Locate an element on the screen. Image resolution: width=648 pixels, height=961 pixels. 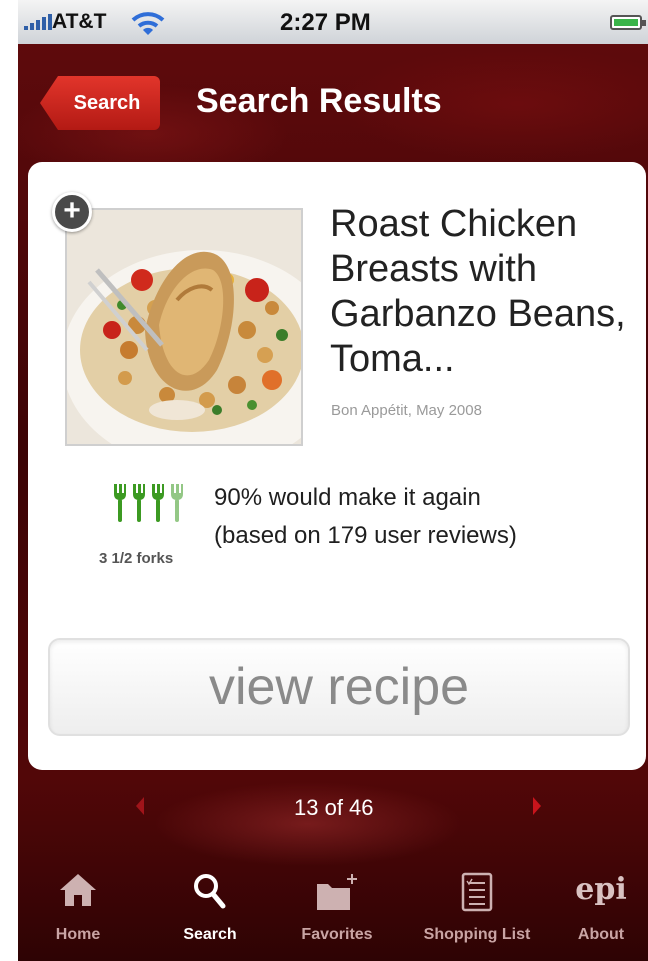
battery-icon is located at coordinates (628, 22).